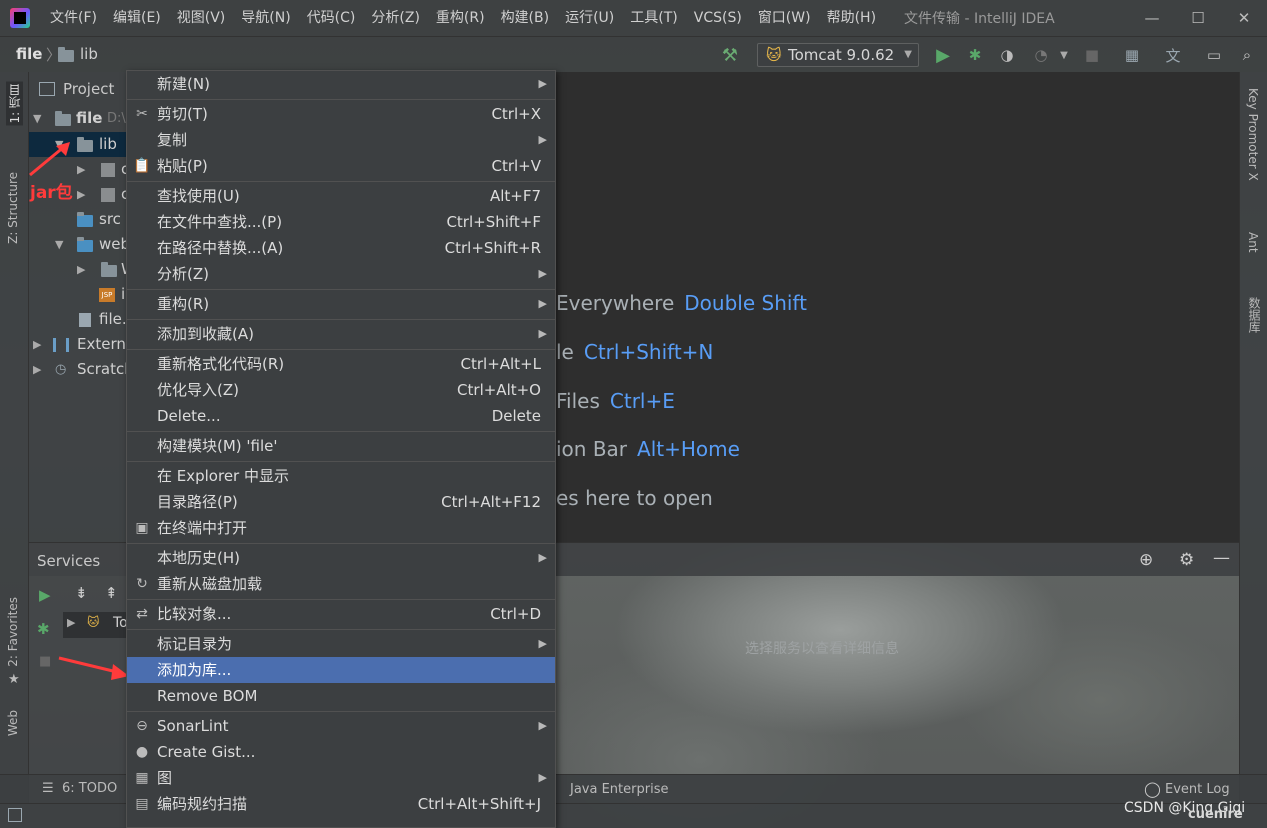 The width and height of the screenshot is (1267, 828). I want to click on toggle-tool-windows-icon, so click(15, 815).